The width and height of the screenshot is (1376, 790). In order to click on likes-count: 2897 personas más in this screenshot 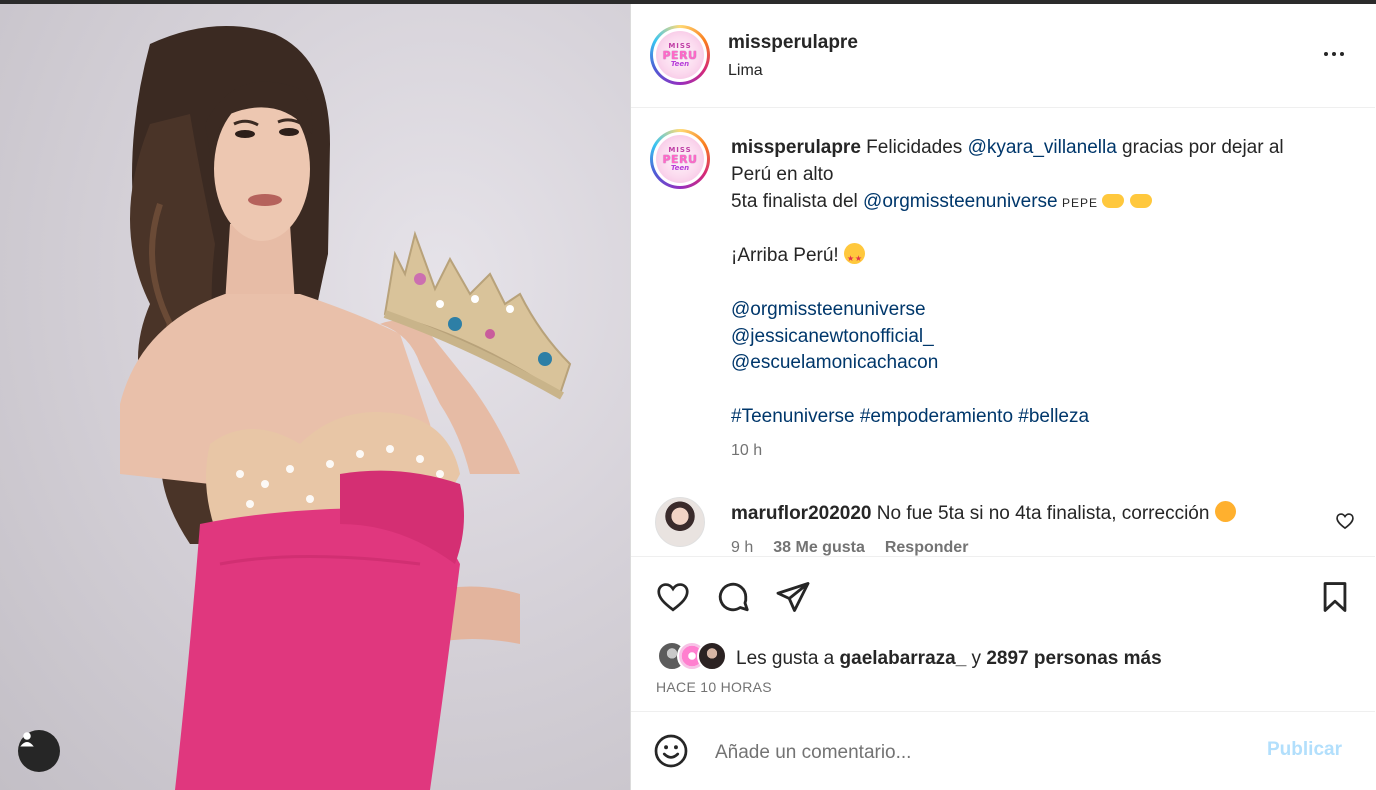, I will do `click(1073, 658)`.